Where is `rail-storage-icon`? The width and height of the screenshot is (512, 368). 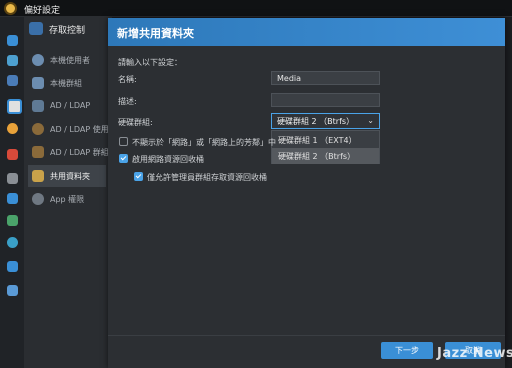 rail-storage-icon is located at coordinates (12, 178).